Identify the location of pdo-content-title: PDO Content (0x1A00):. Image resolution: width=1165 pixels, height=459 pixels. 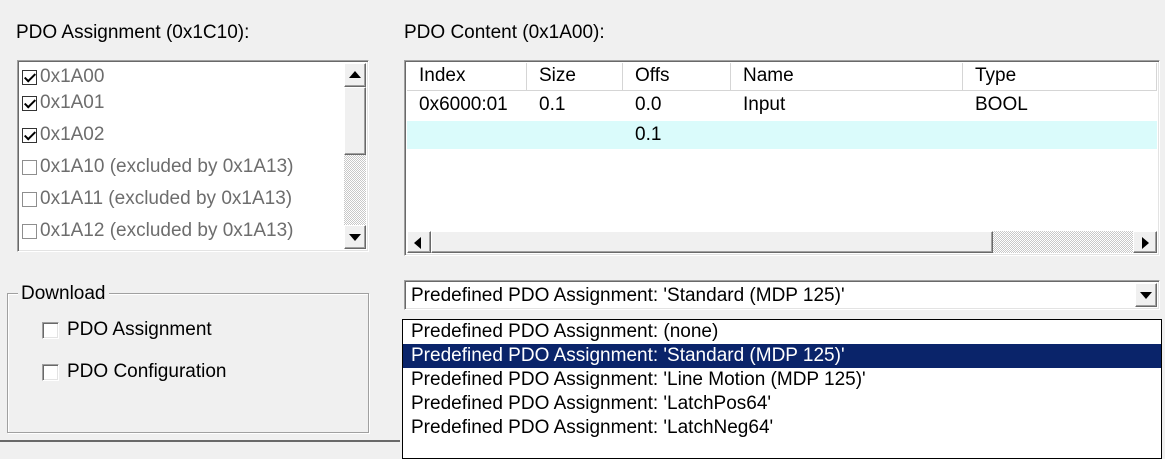
(504, 32).